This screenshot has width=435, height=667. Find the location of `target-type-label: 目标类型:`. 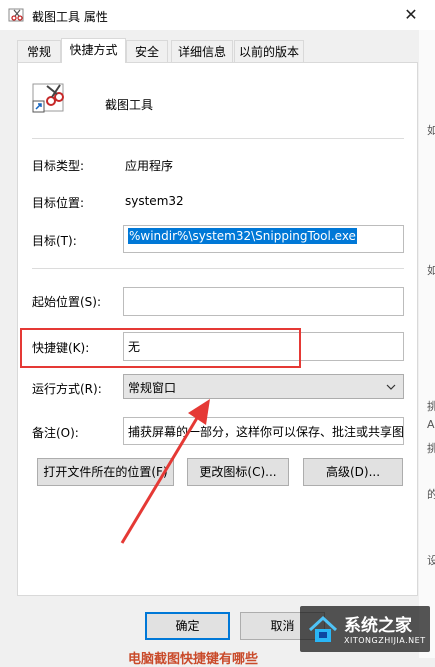

target-type-label: 目标类型: is located at coordinates (58, 166).